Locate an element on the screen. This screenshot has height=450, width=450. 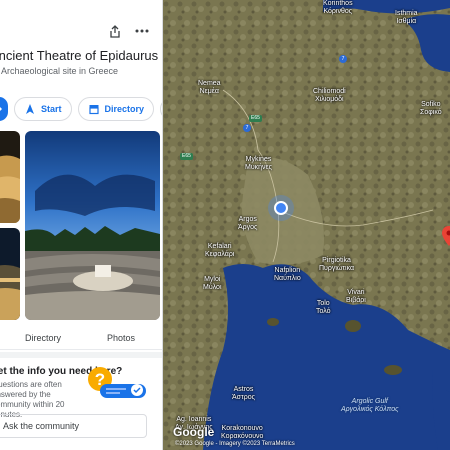
map-label-text-greek: Πυργιώτικα is located at coordinates (337, 268).